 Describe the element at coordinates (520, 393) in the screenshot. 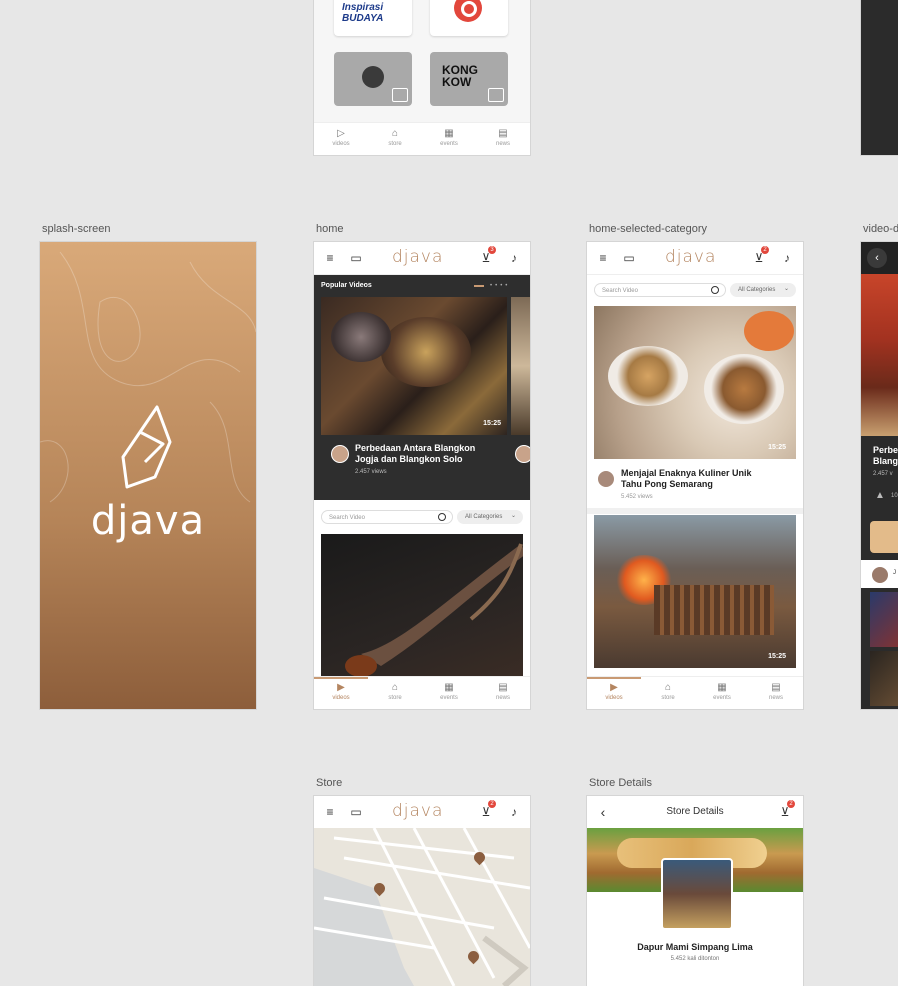

I see `next-video-card-peek` at that location.